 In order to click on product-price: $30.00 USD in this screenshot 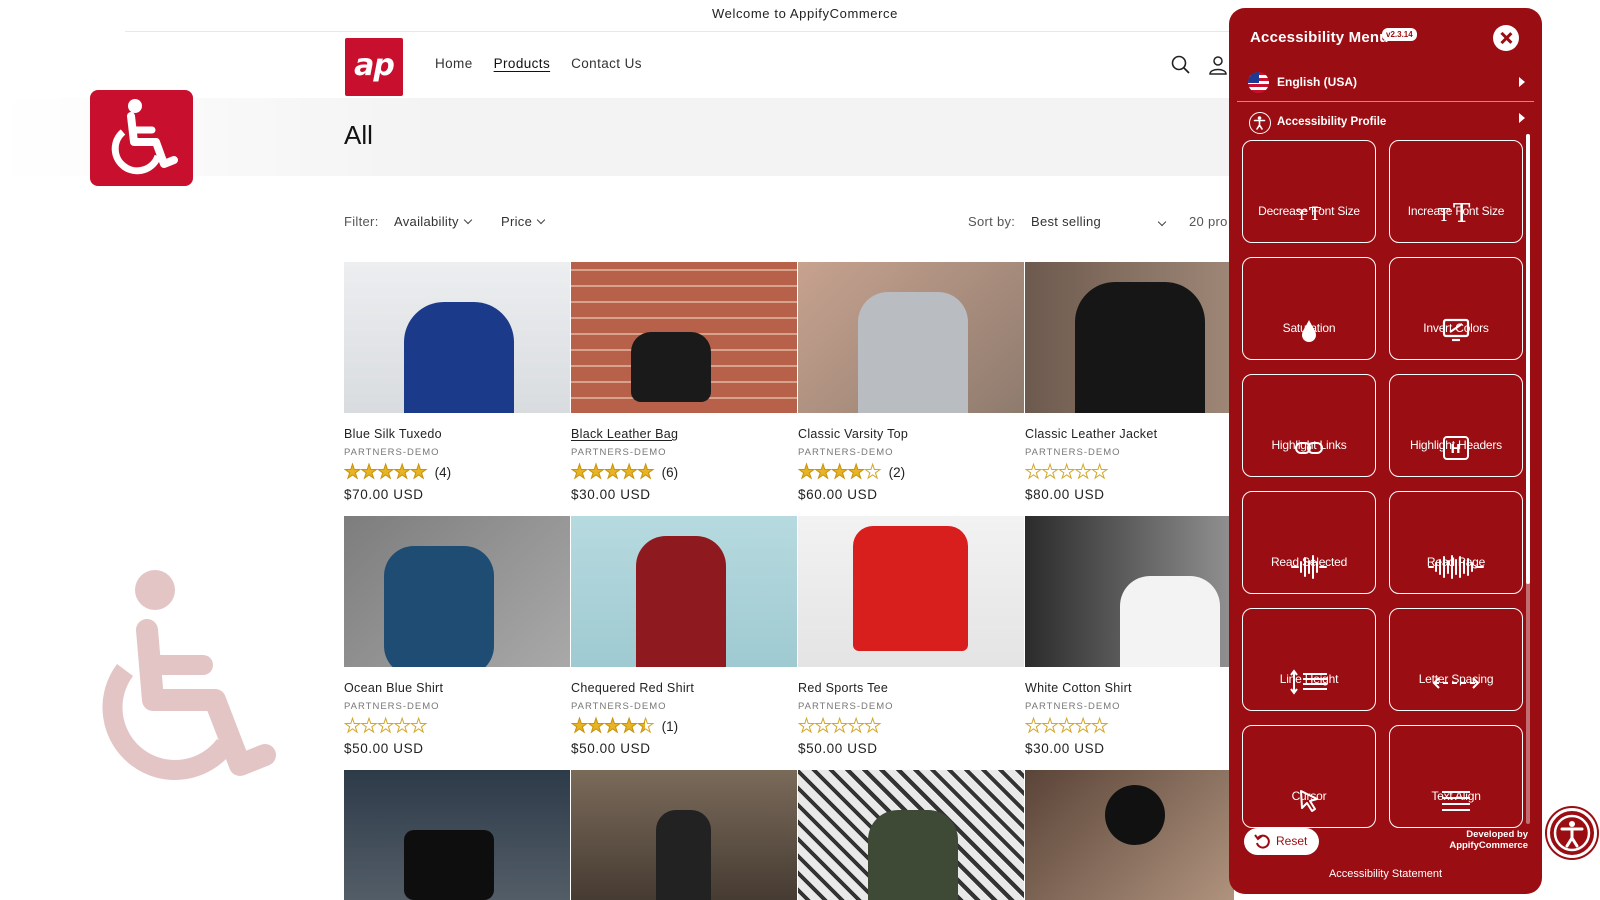, I will do `click(1065, 748)`.